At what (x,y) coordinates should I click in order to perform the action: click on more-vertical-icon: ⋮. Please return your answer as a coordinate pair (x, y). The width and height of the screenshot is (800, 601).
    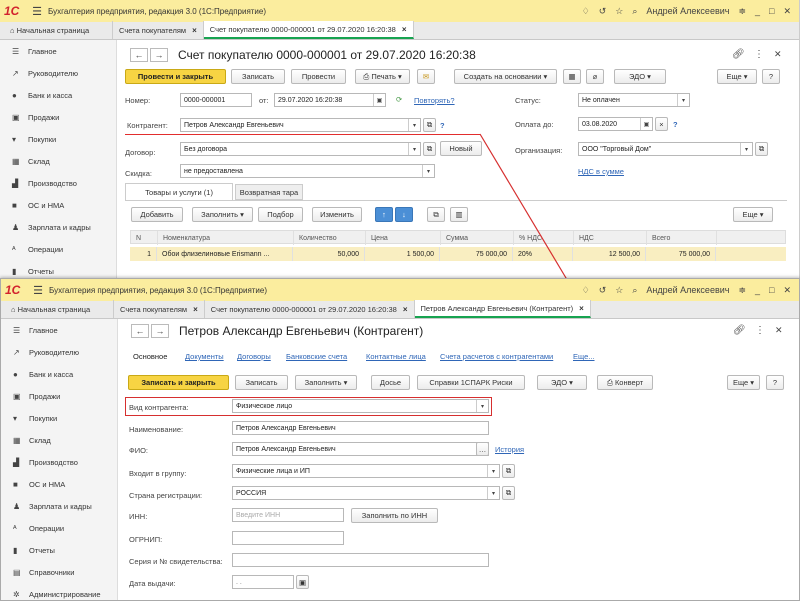
    Looking at the image, I should click on (760, 330).